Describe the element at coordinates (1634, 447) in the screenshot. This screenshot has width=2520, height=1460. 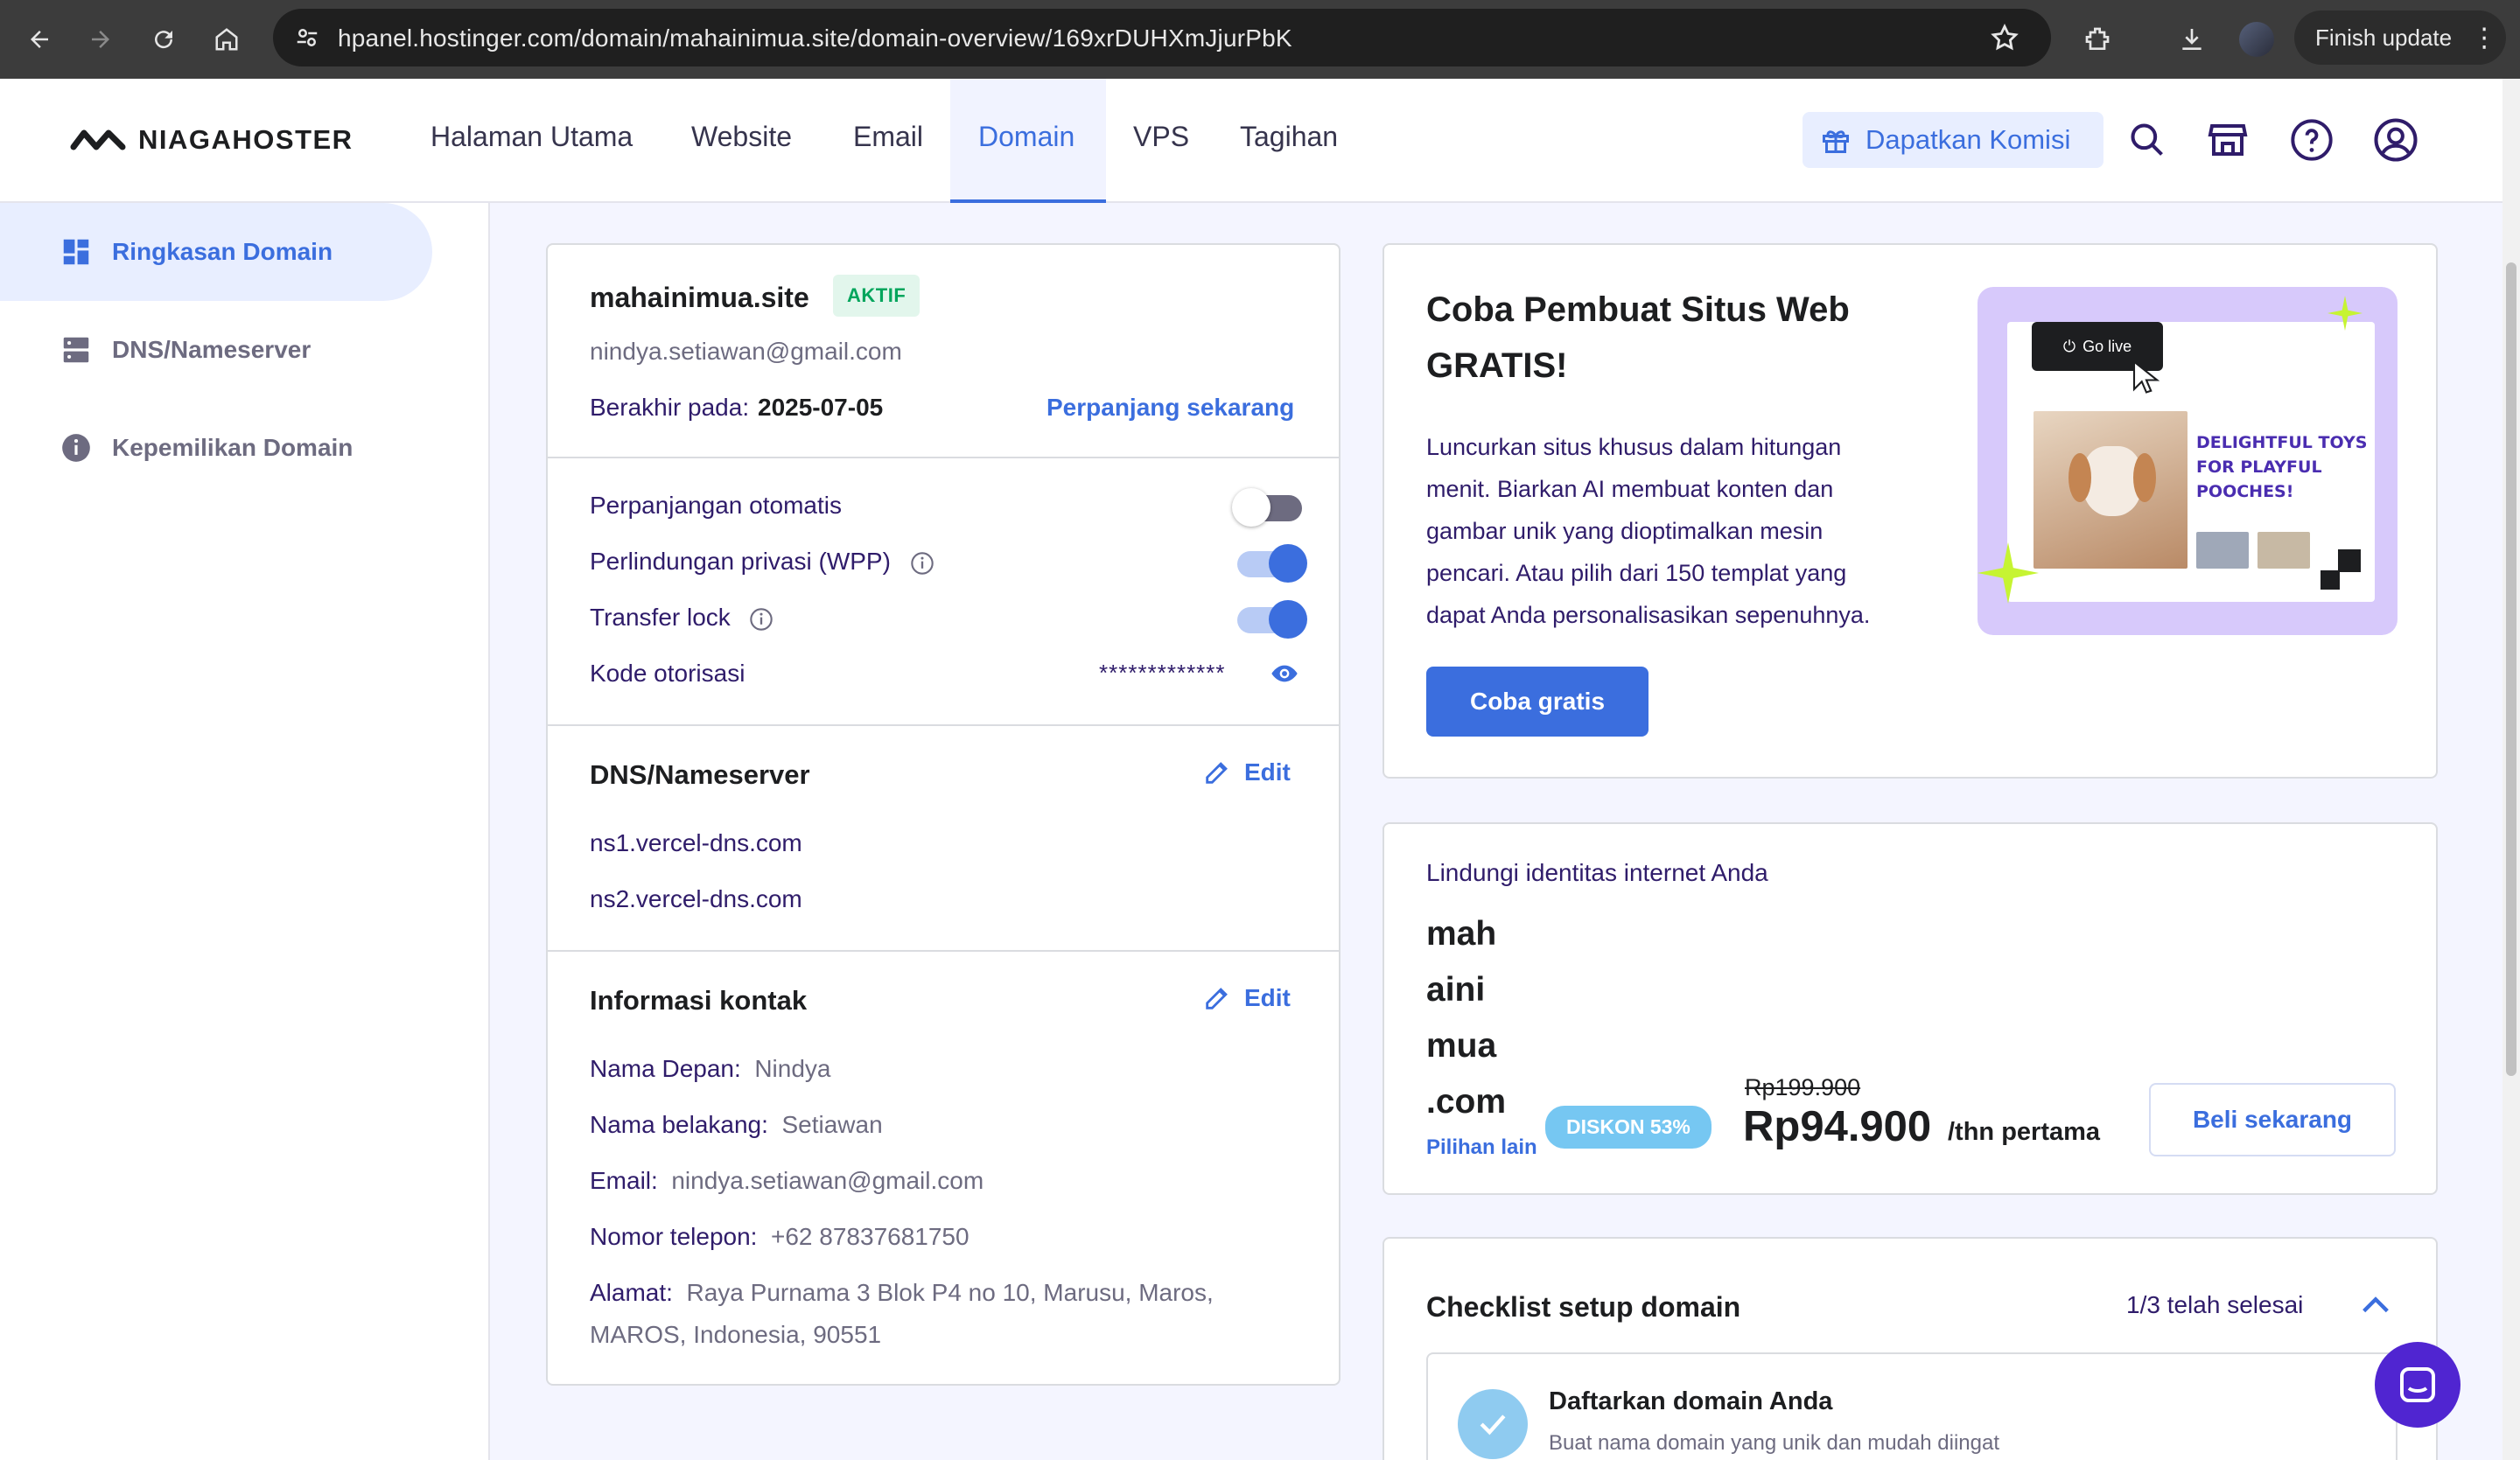
I see `promo-desc-line: Luncurkan situs khusus dalam hitungan` at that location.